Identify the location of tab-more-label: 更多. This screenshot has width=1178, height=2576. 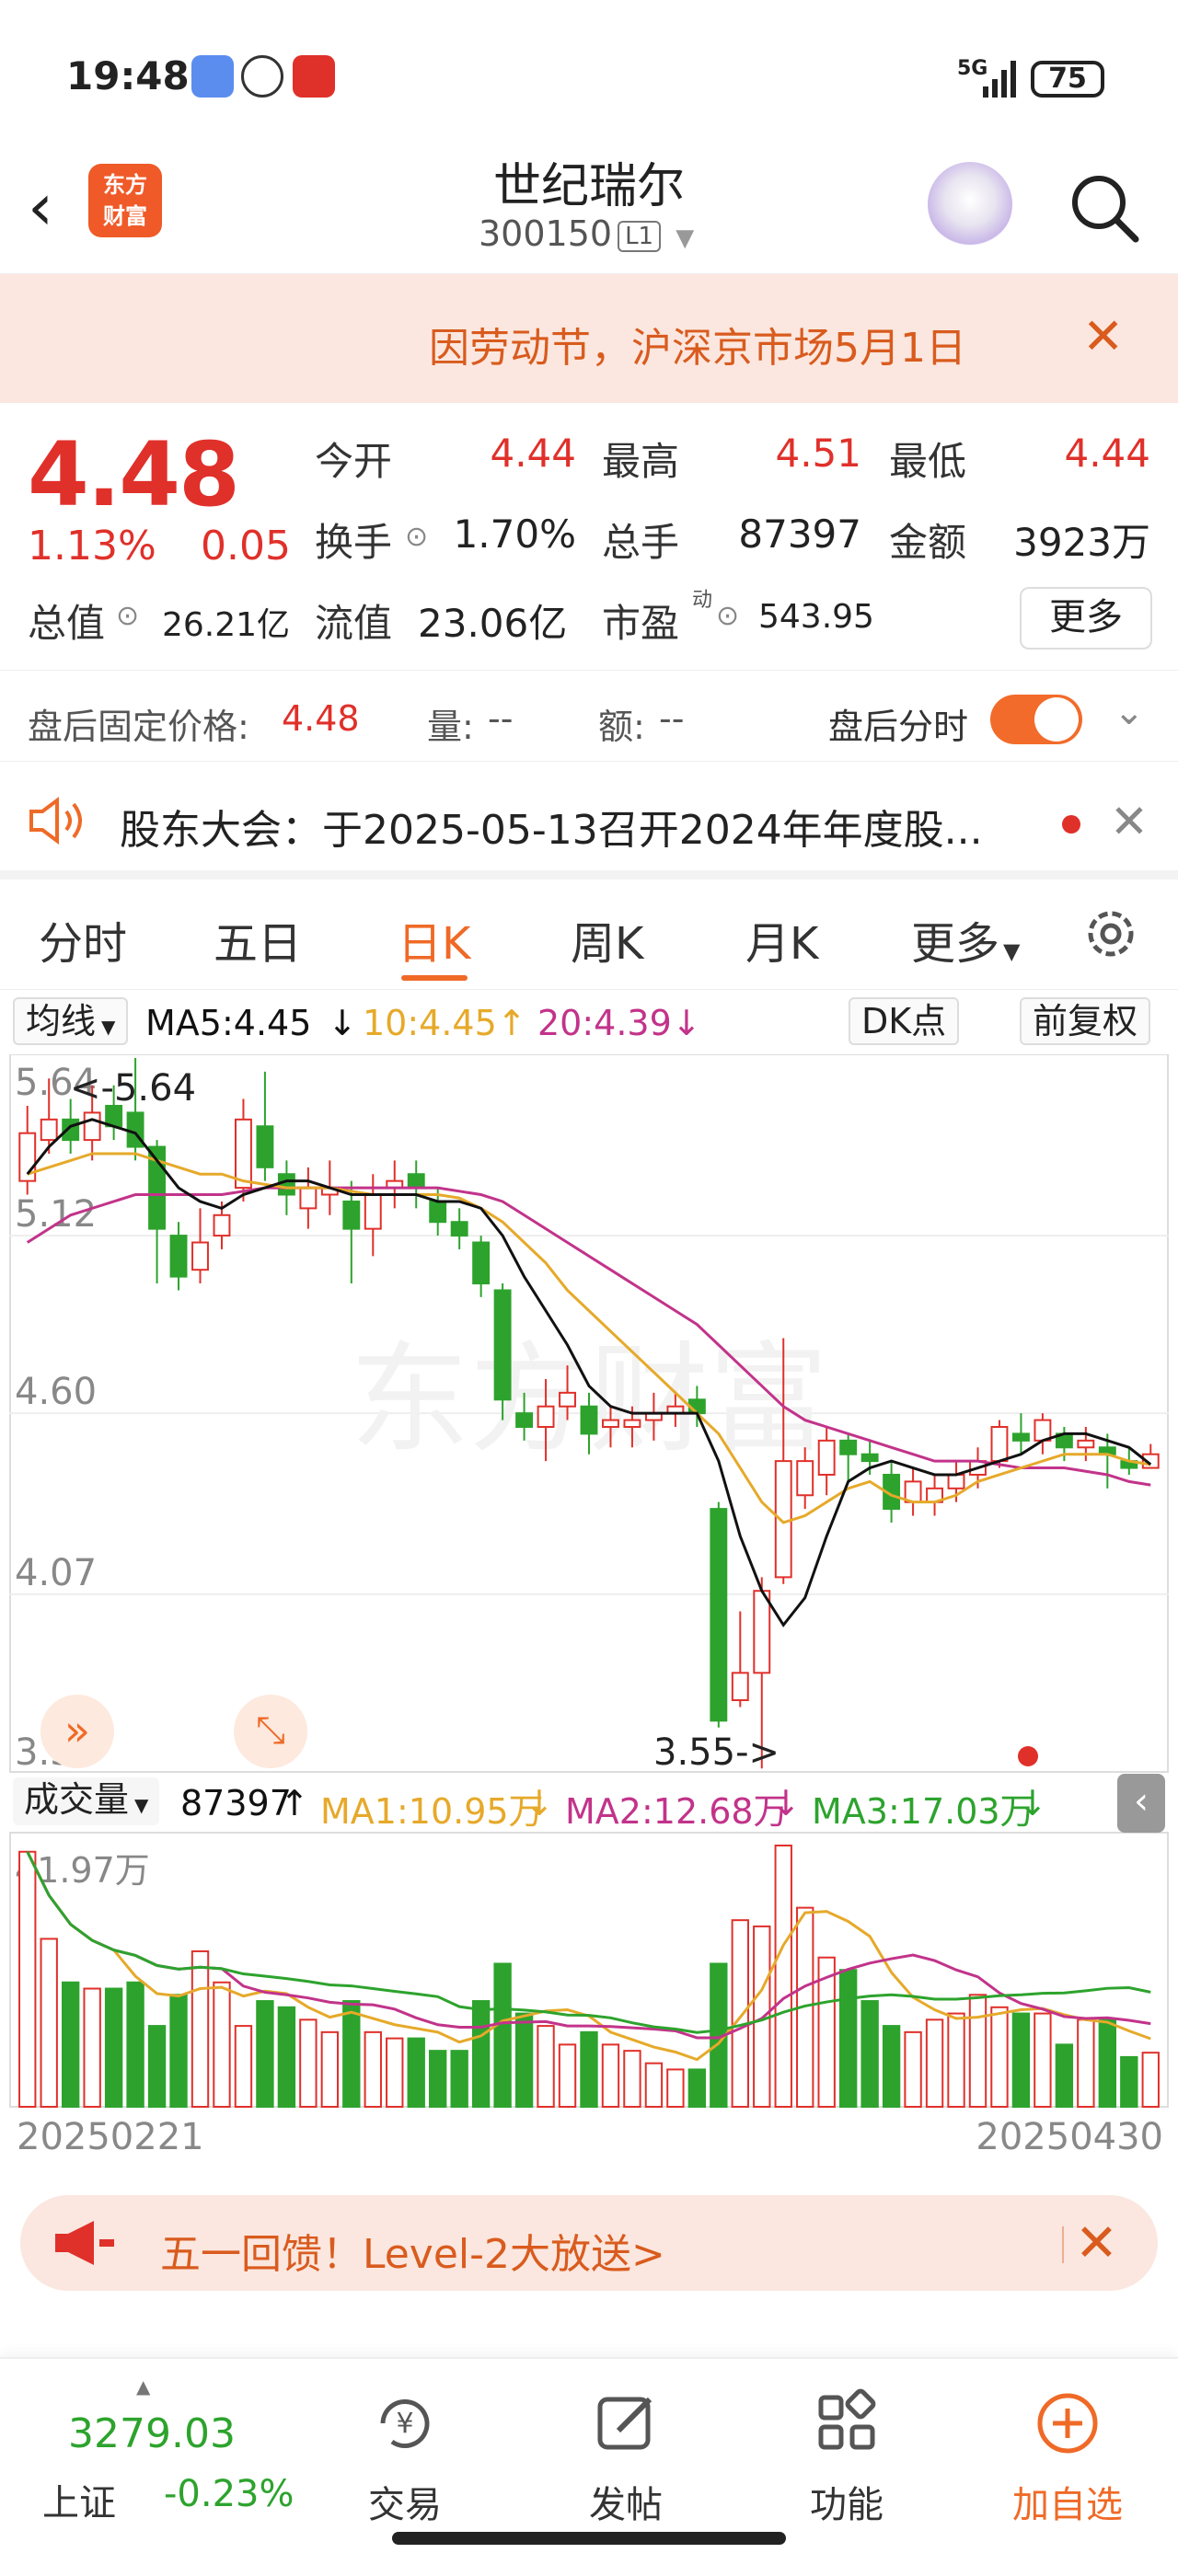
(955, 944).